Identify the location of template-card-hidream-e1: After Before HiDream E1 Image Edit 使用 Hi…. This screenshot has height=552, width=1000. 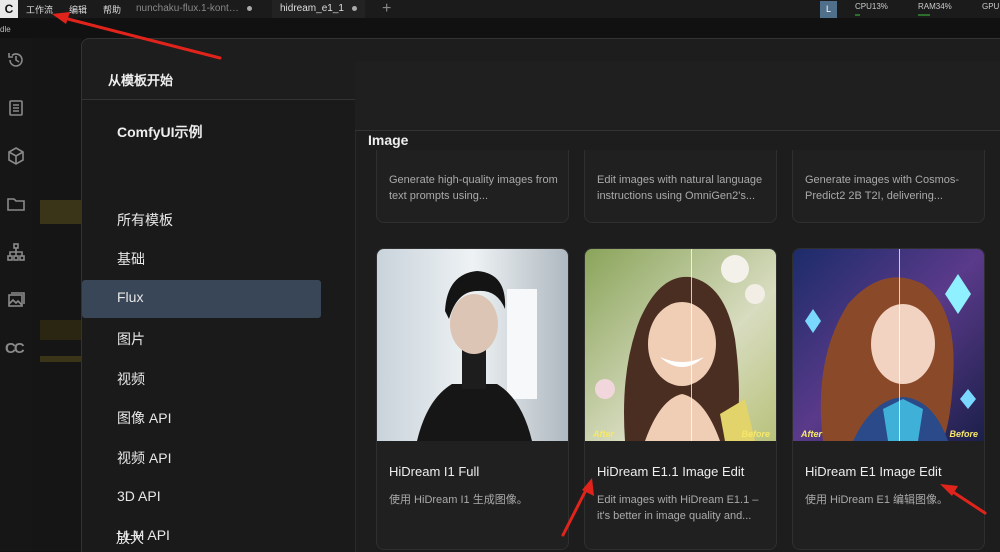
(888, 399).